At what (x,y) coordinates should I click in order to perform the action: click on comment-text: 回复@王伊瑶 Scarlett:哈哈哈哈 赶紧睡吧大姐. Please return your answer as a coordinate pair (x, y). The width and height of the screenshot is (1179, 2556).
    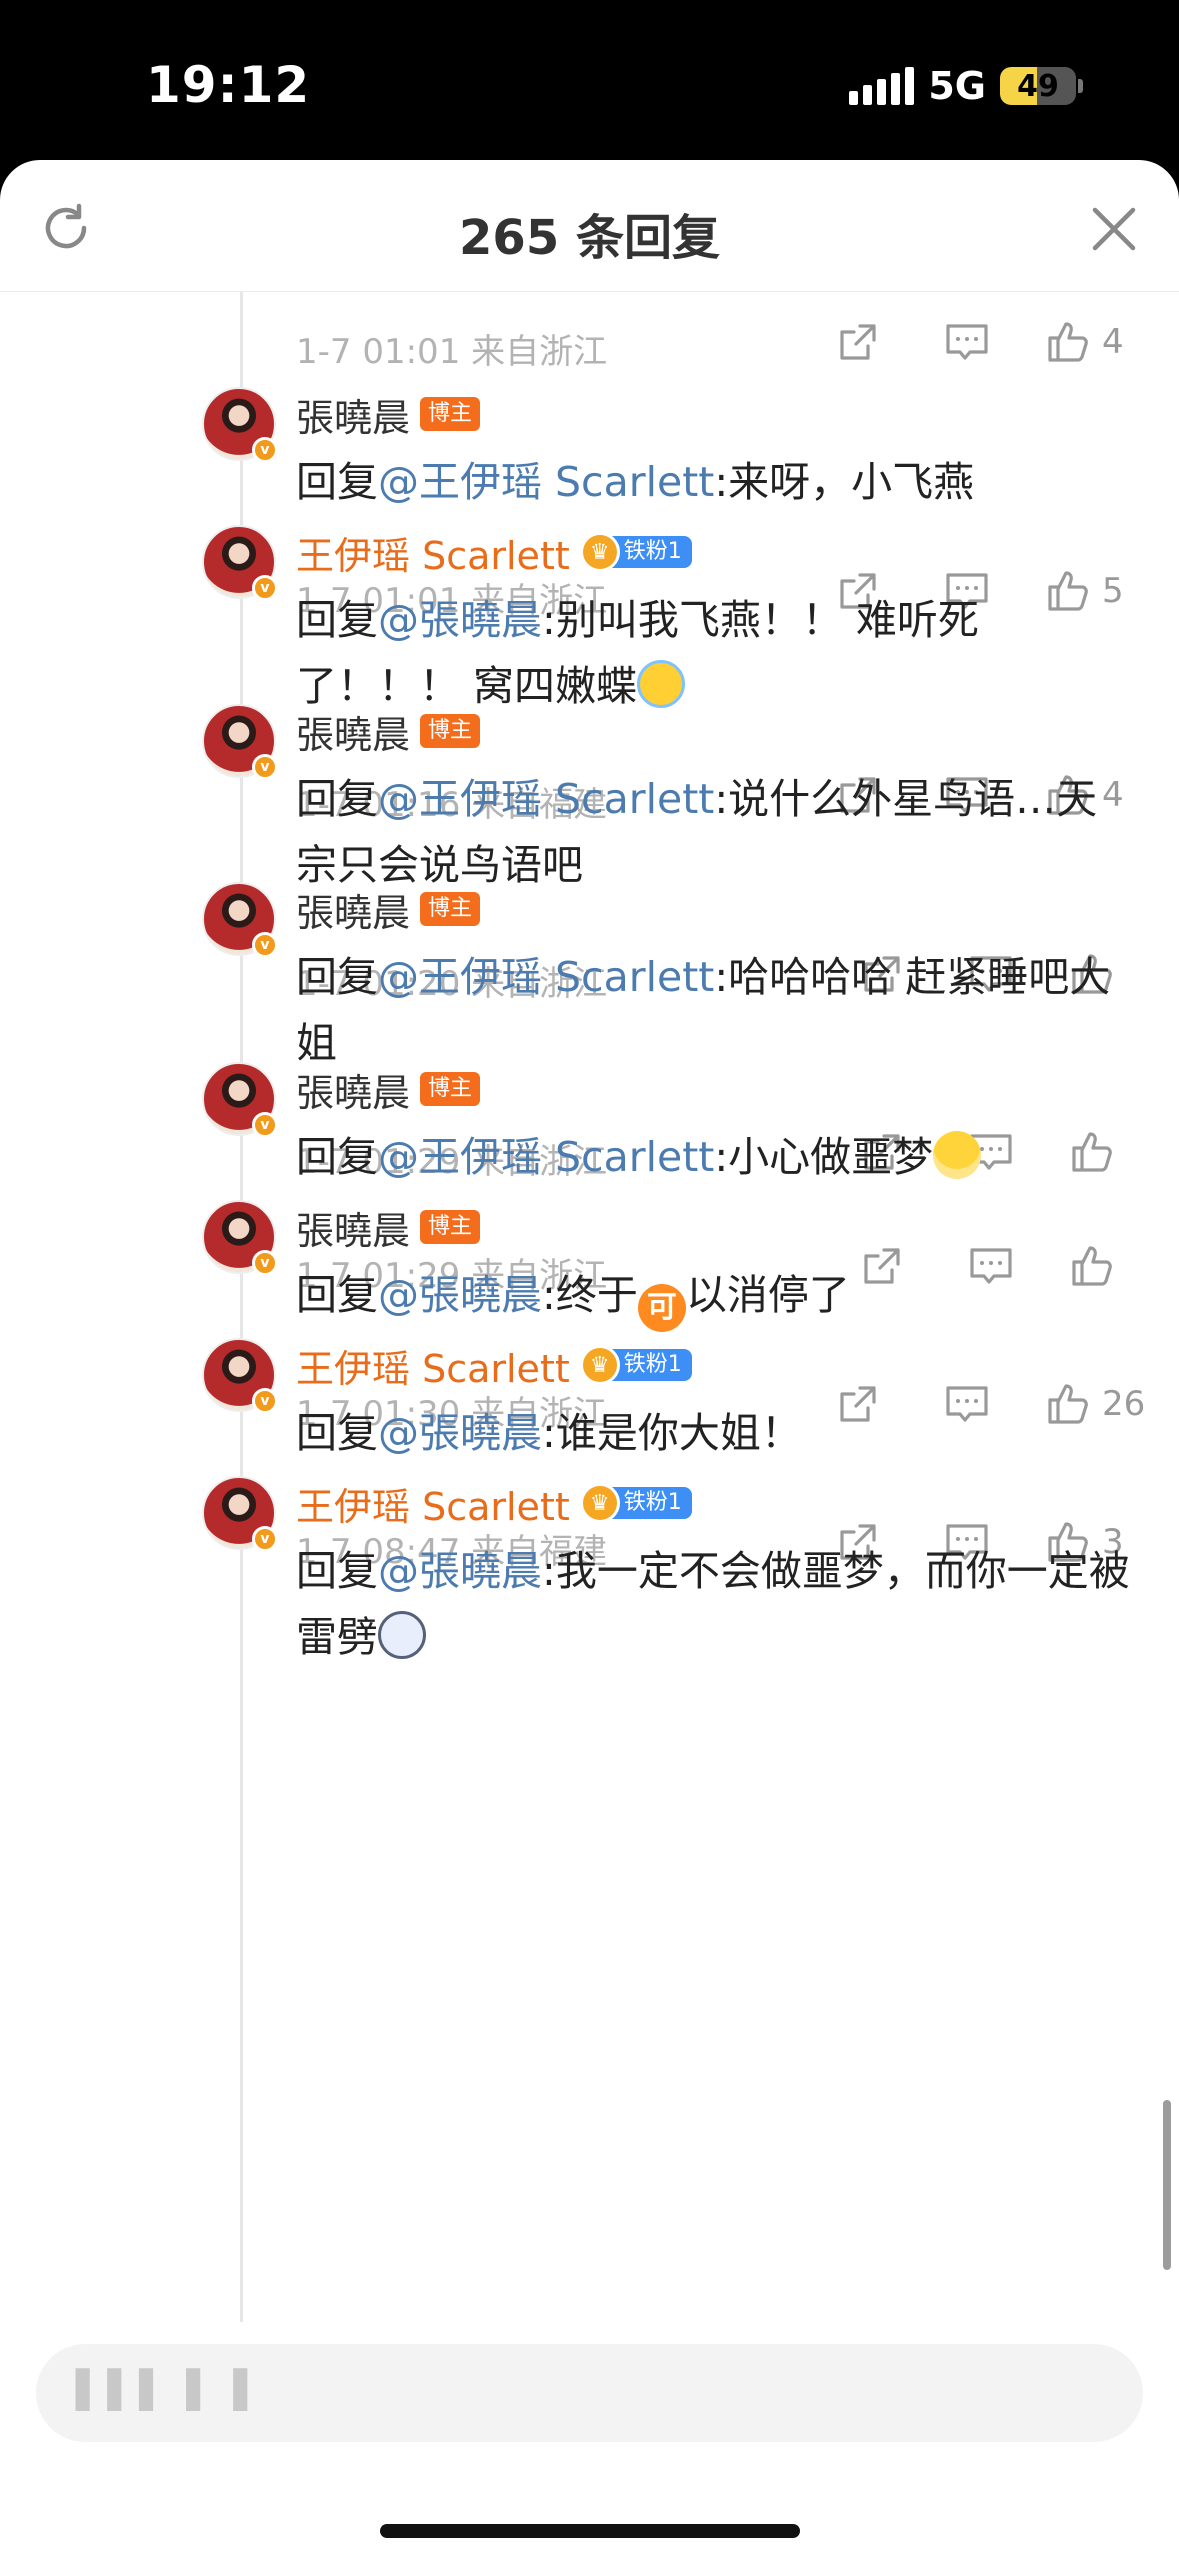
    Looking at the image, I should click on (716, 1010).